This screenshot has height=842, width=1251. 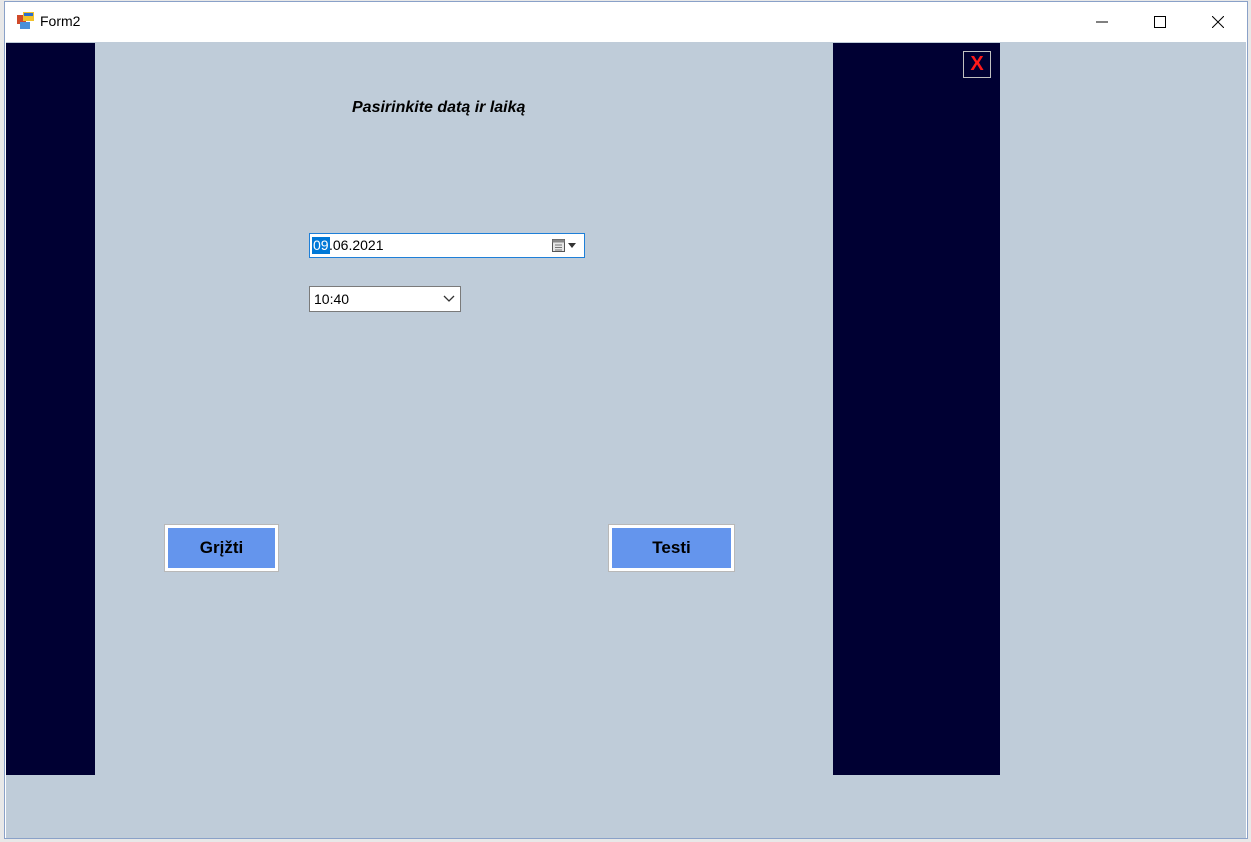 I want to click on form-heading: Pasirinkite datą ir laiką, so click(x=439, y=107).